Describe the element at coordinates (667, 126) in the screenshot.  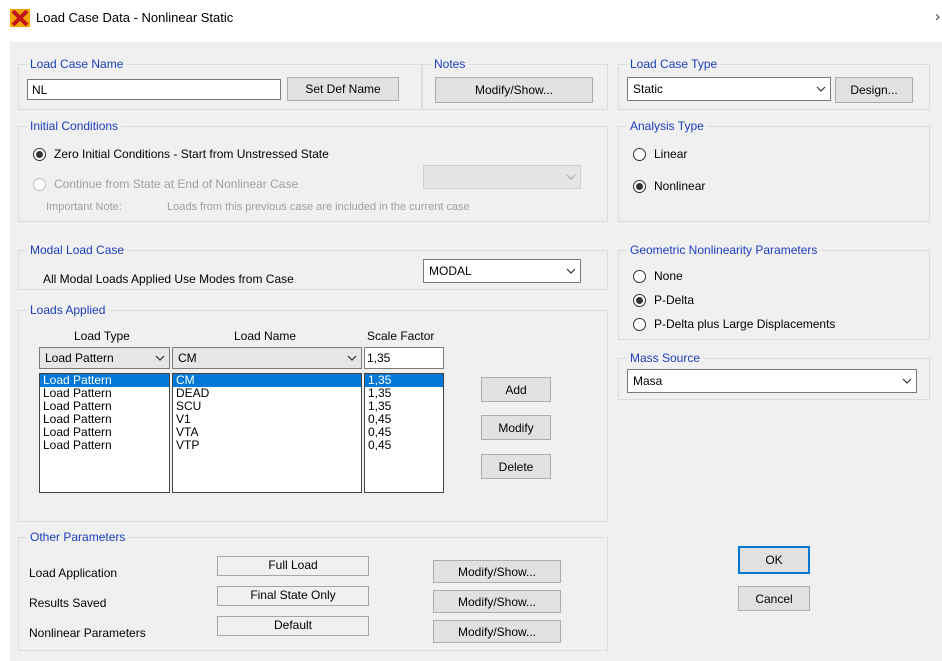
I see `analysis-type-legend: Analysis Type` at that location.